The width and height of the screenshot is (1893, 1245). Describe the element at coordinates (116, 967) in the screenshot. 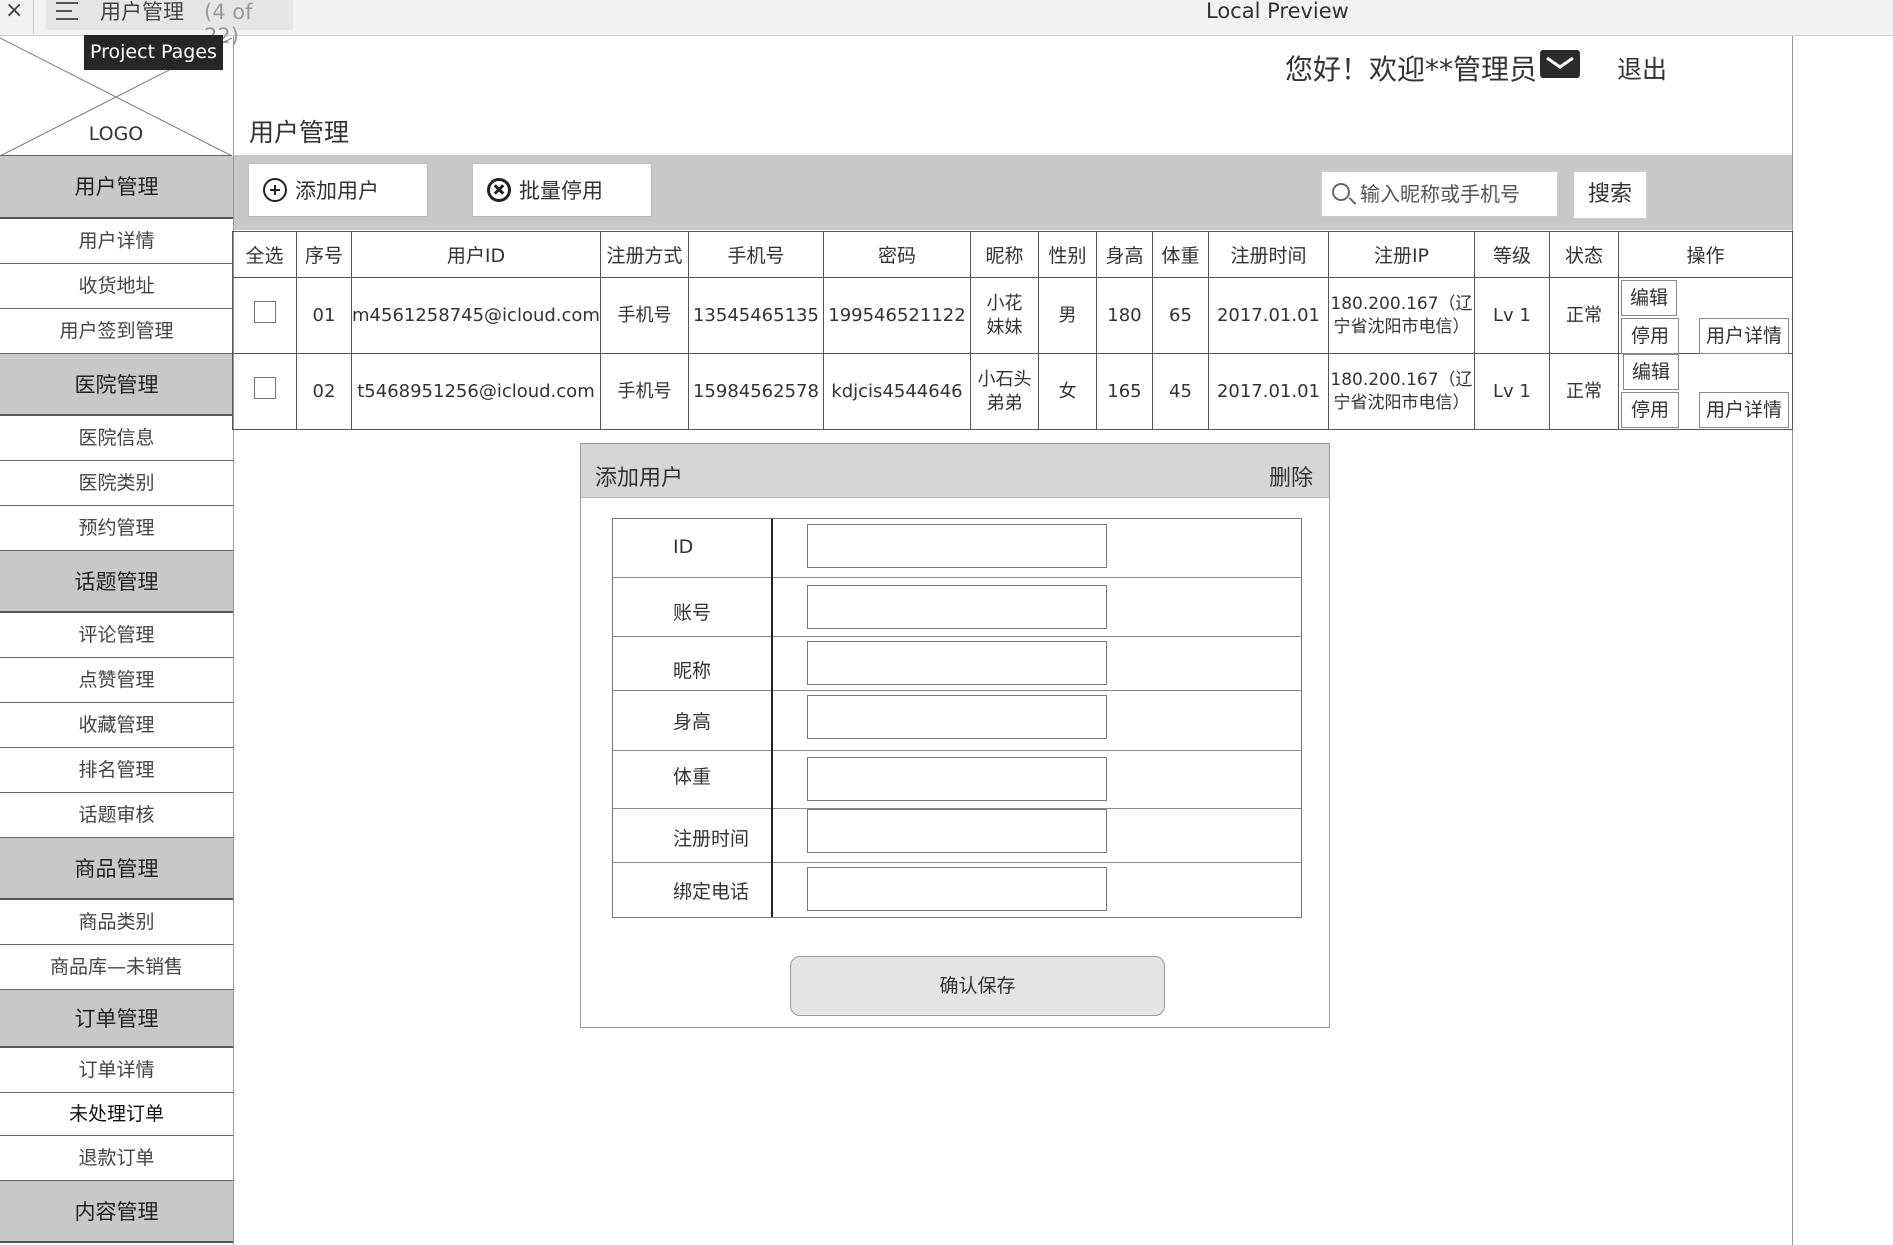

I see `sidebar-item-goods-unsold: 商品库—未销售` at that location.